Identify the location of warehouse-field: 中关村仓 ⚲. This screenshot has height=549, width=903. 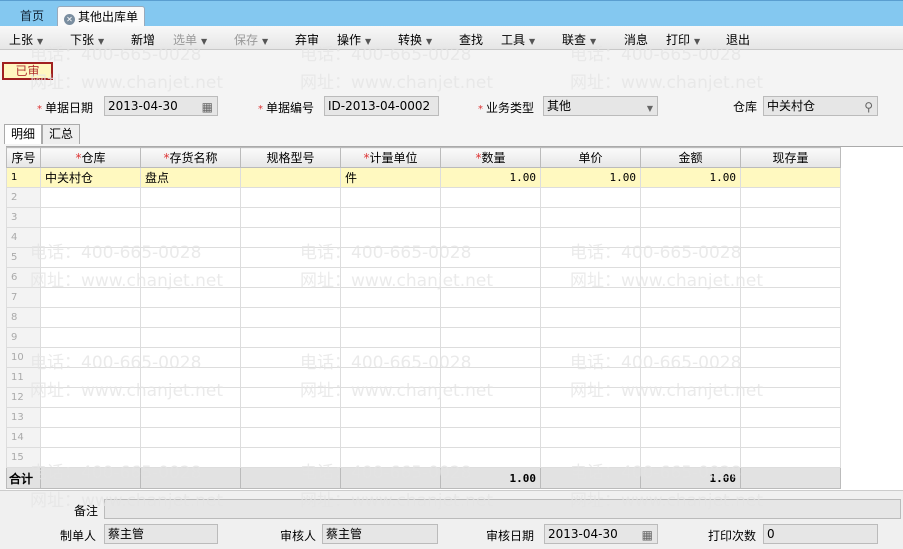
(820, 106).